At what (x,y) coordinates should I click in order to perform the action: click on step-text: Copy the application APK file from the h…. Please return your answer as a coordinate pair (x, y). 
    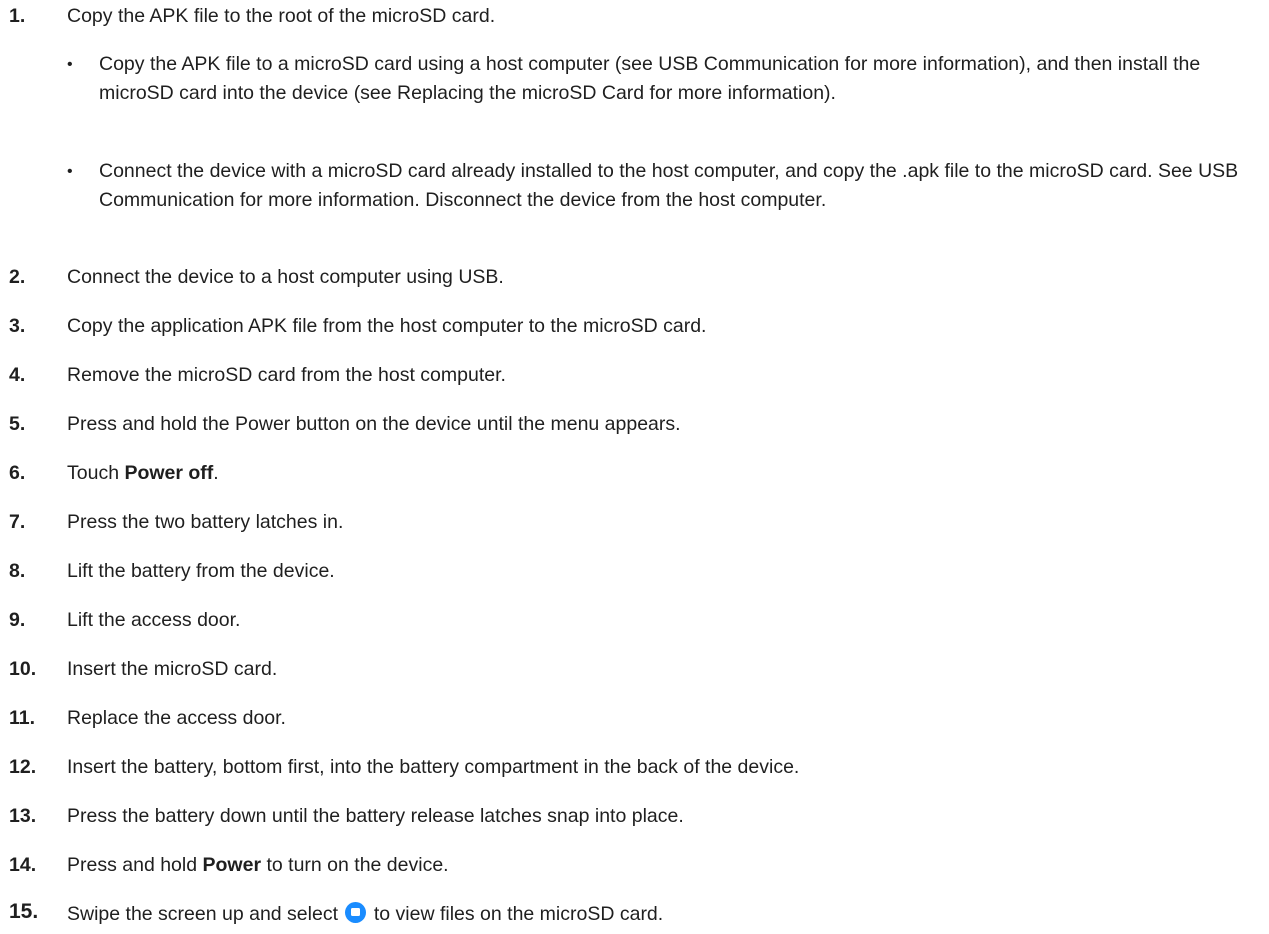
    Looking at the image, I should click on (387, 326).